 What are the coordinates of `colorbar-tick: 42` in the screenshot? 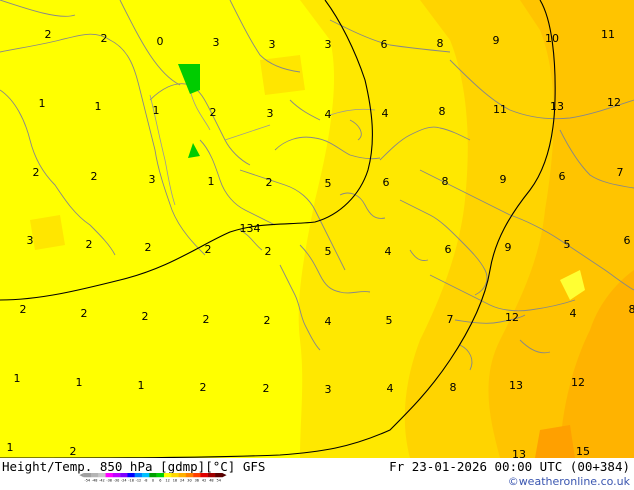 It's located at (204, 480).